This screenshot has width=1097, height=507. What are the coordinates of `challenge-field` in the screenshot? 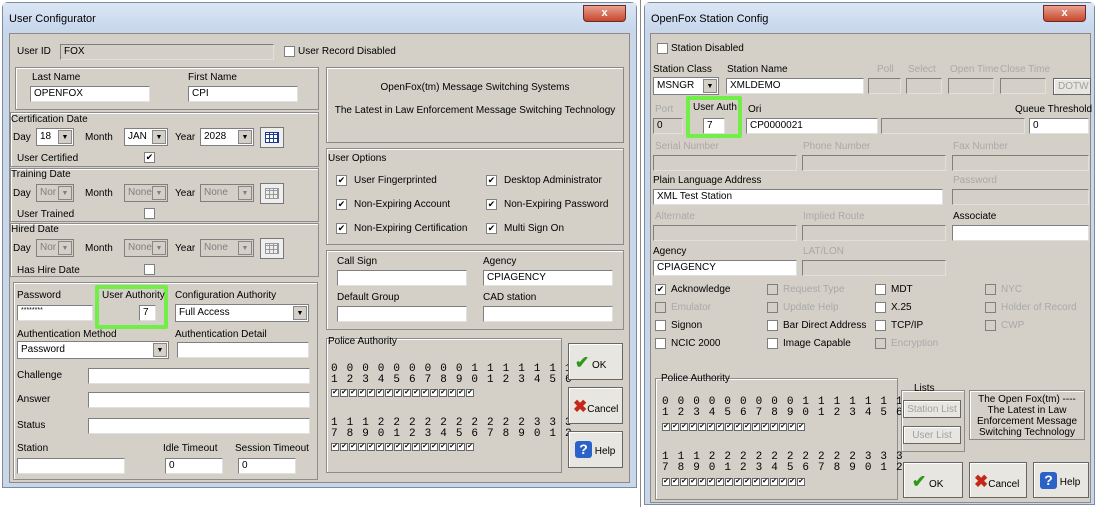 It's located at (199, 376).